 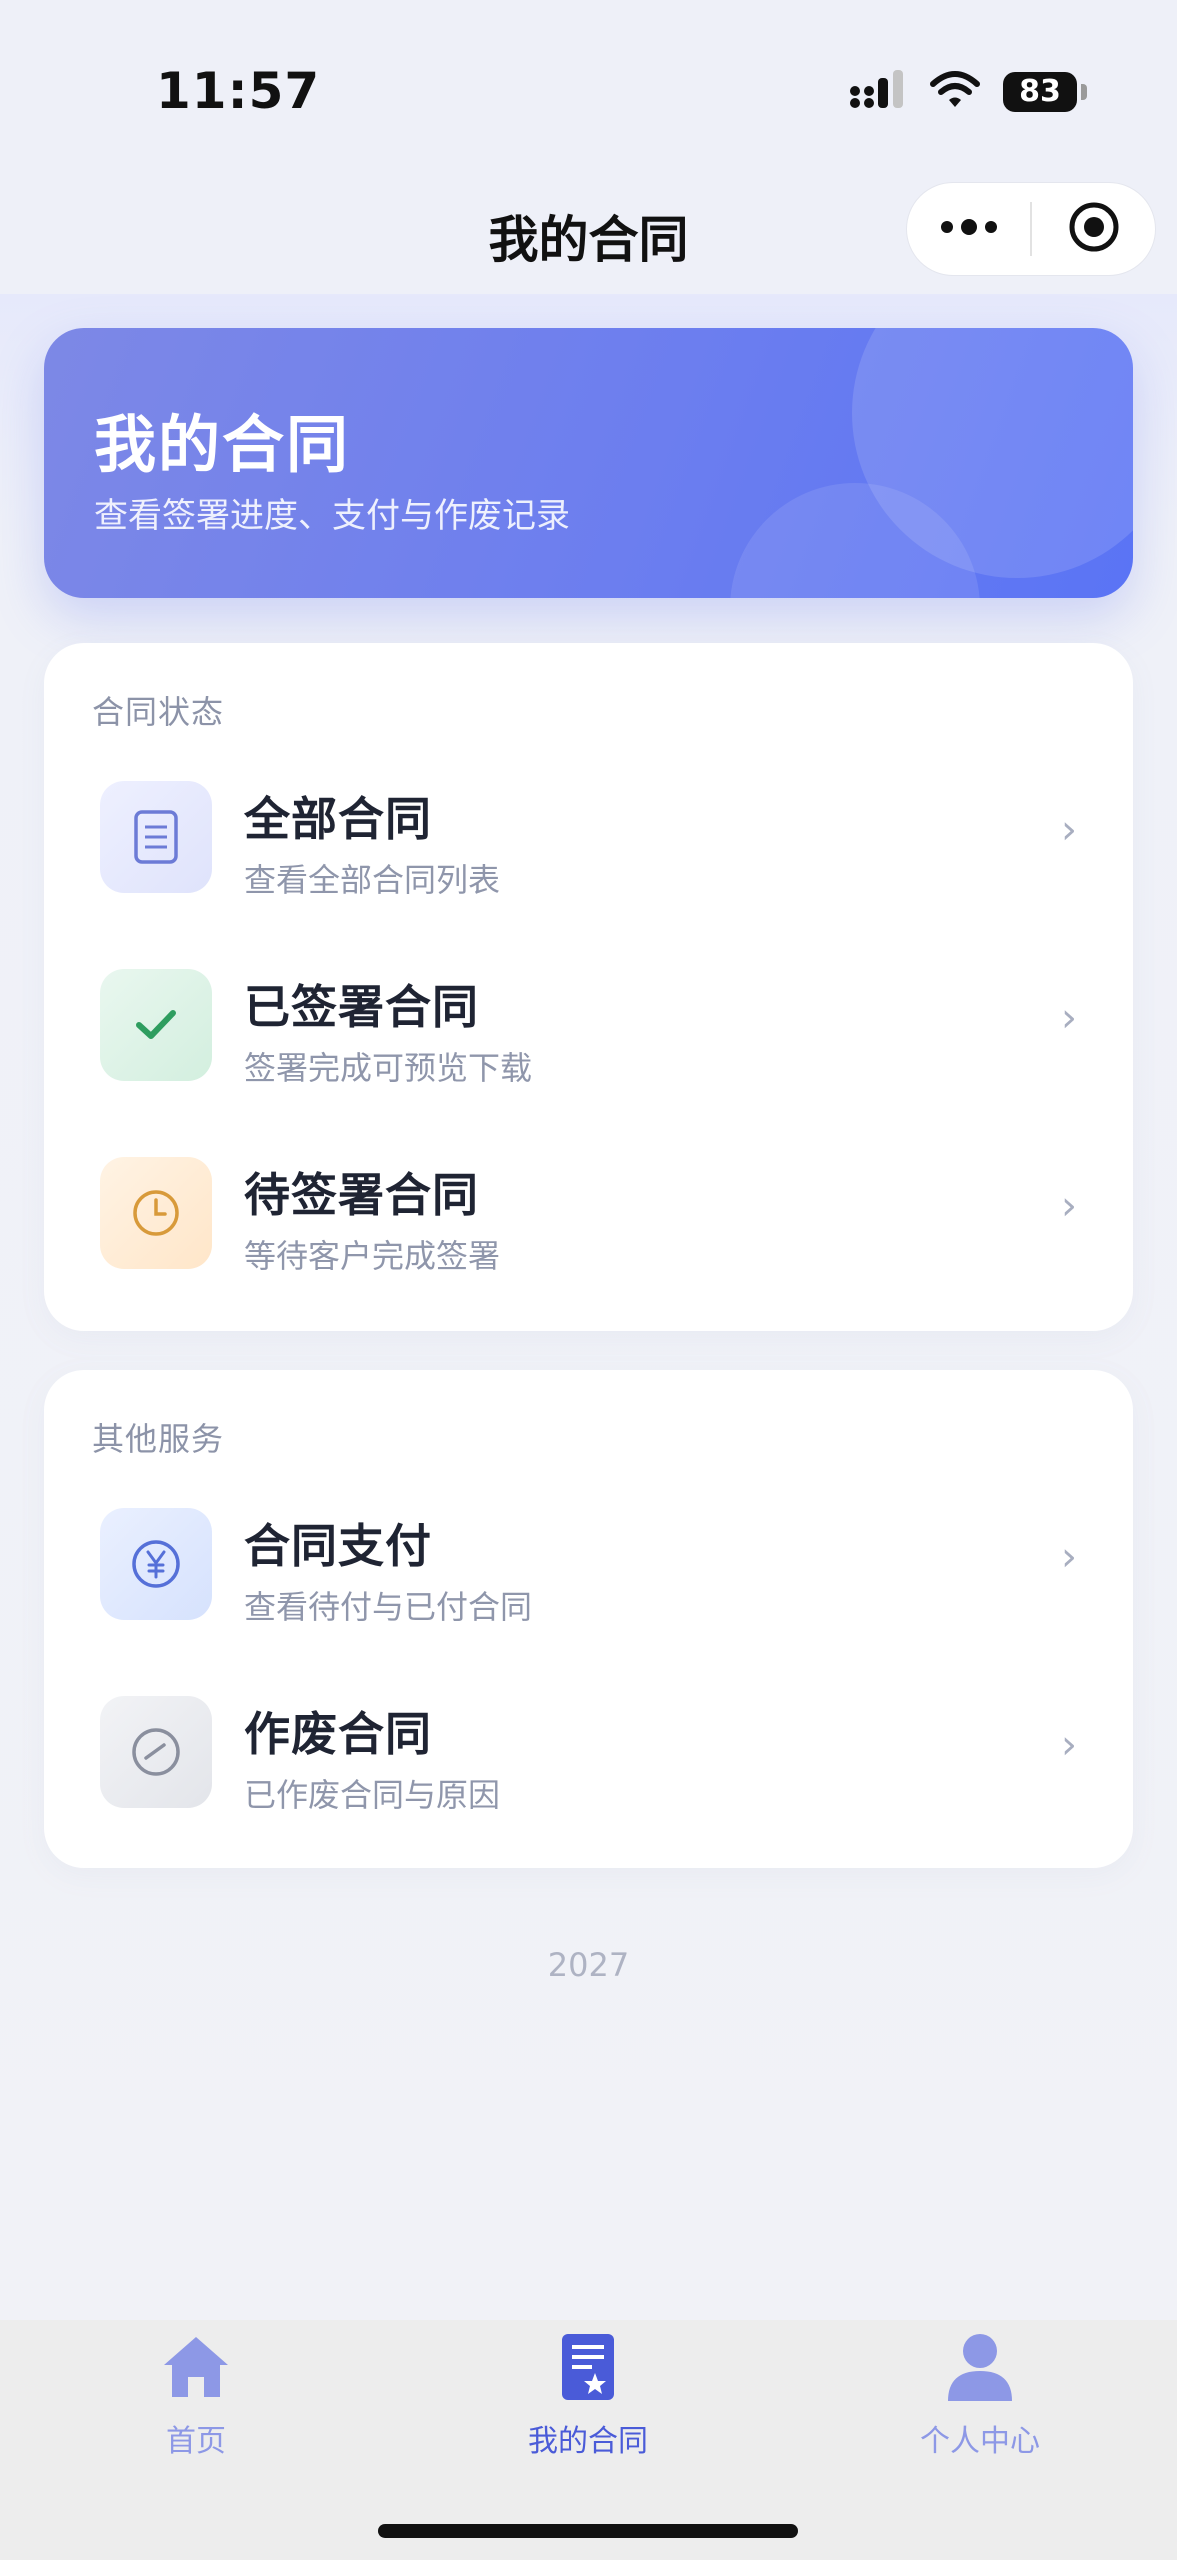 What do you see at coordinates (980, 2367) in the screenshot?
I see `user-icon` at bounding box center [980, 2367].